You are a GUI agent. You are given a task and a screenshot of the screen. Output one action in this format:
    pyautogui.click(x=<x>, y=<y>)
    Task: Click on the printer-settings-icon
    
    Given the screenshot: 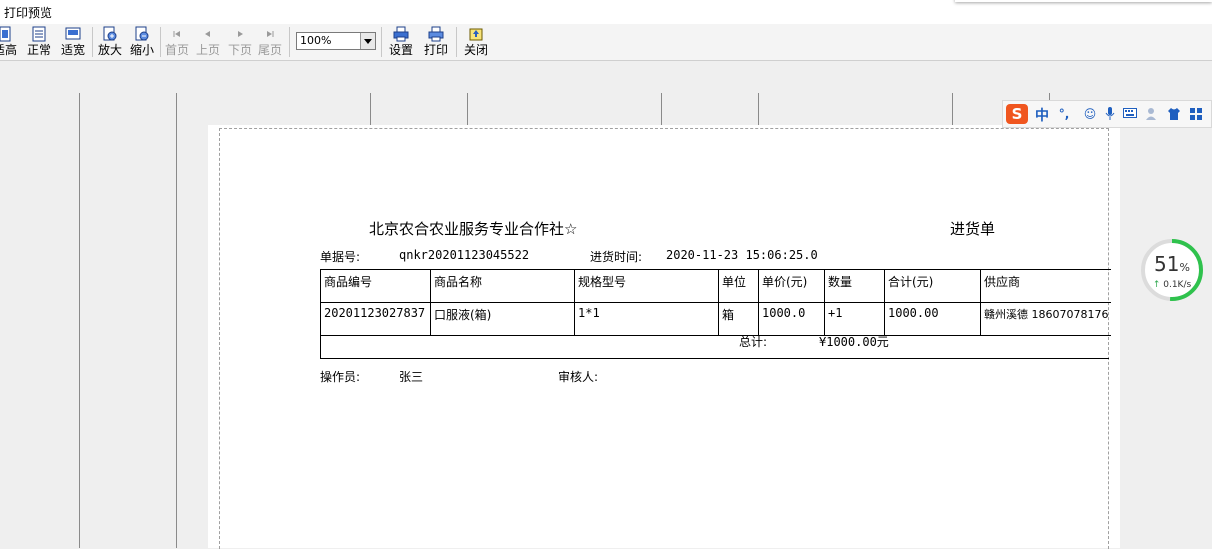 What is the action you would take?
    pyautogui.click(x=401, y=34)
    